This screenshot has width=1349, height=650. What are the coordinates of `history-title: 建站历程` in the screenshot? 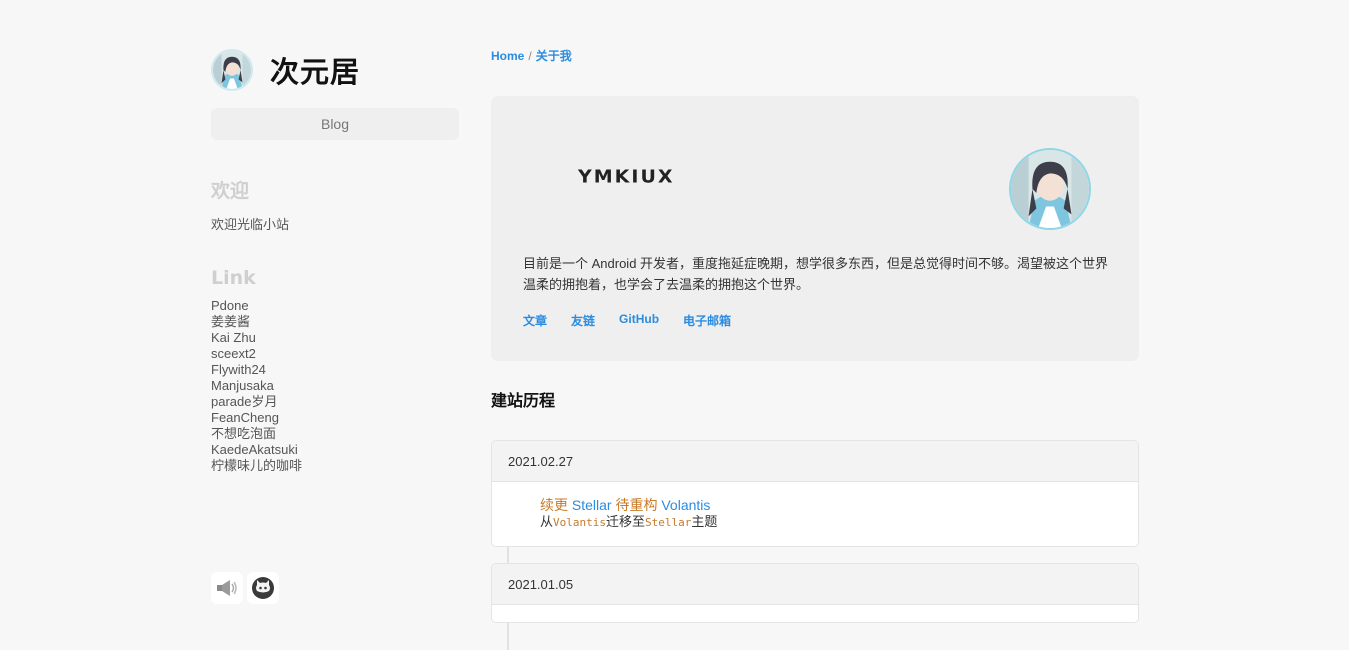 It's located at (523, 400).